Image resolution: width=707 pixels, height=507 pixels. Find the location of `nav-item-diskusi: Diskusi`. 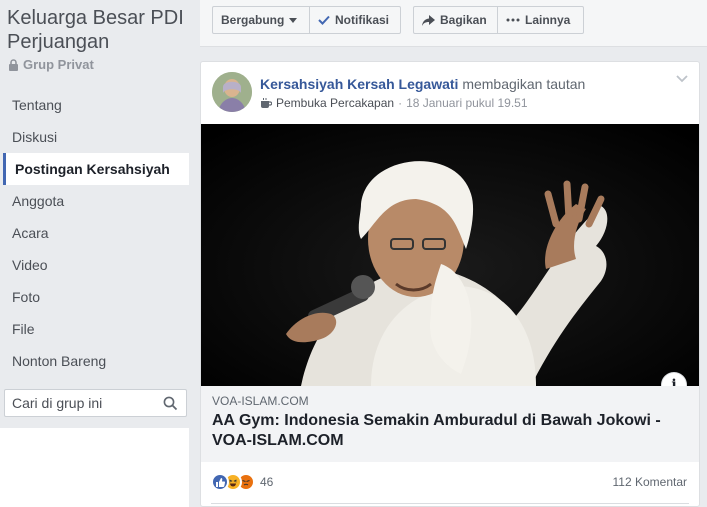

nav-item-diskusi: Diskusi is located at coordinates (94, 137).